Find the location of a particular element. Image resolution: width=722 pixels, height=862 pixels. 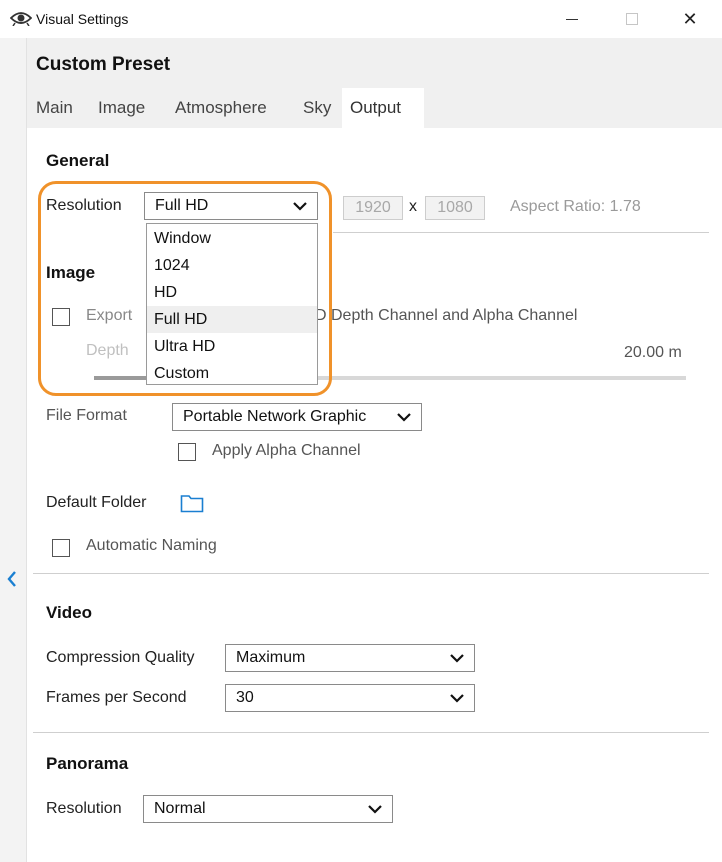

aspect-ratio-text: Aspect Ratio: 1.78 is located at coordinates (575, 206).